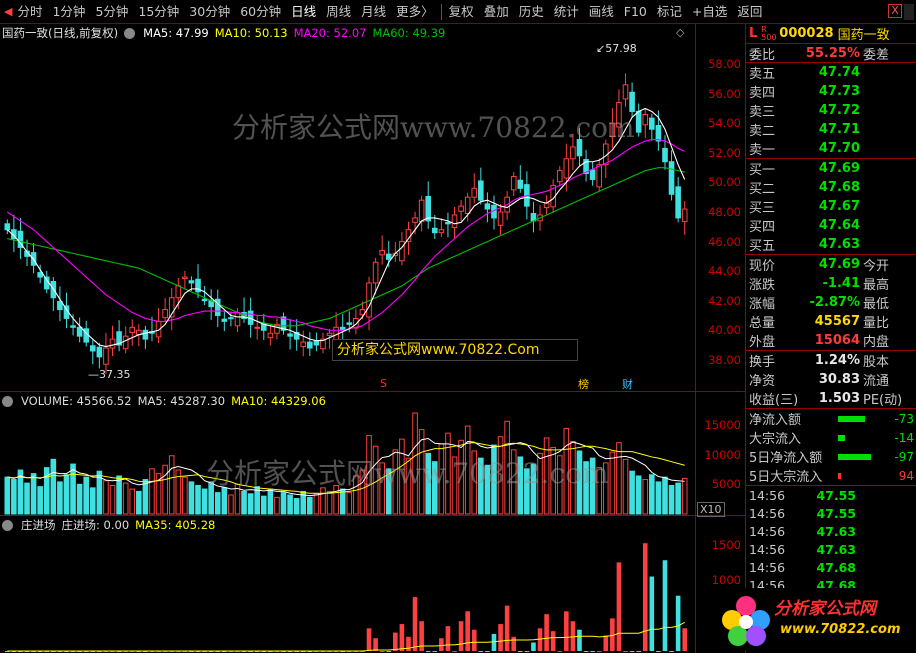 Image resolution: width=916 pixels, height=653 pixels. What do you see at coordinates (904, 418) in the screenshot?
I see `flow-value: -73` at bounding box center [904, 418].